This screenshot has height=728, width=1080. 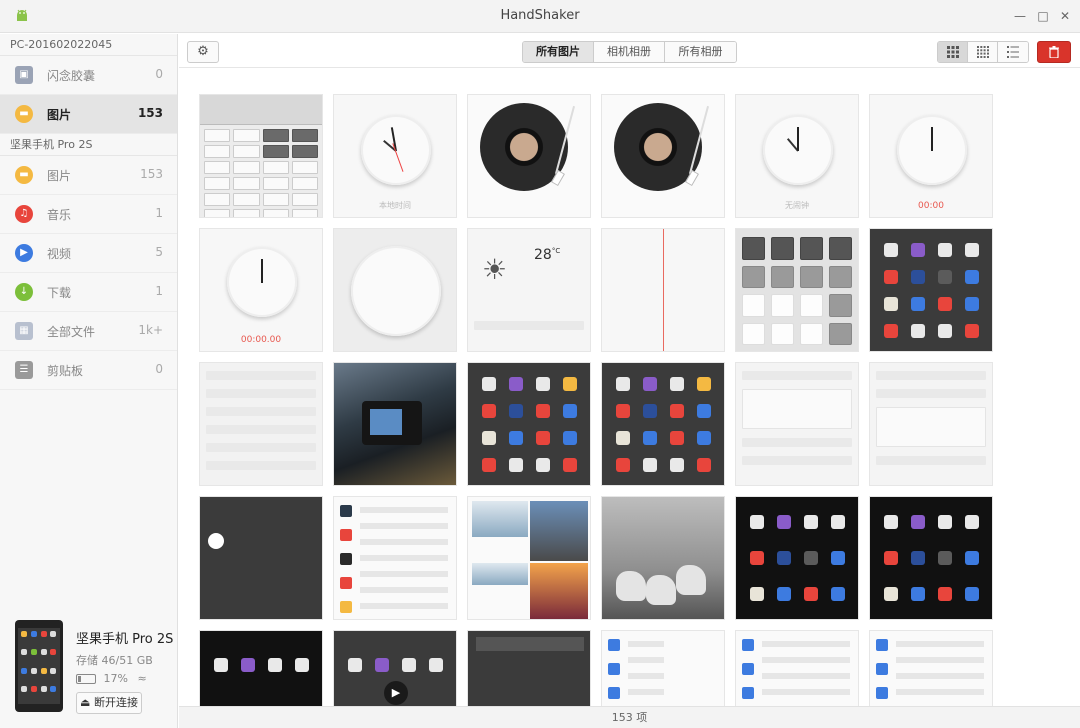 I want to click on sidebar-item-capsule: ▣ 闪念胶囊 0, so click(x=88, y=75).